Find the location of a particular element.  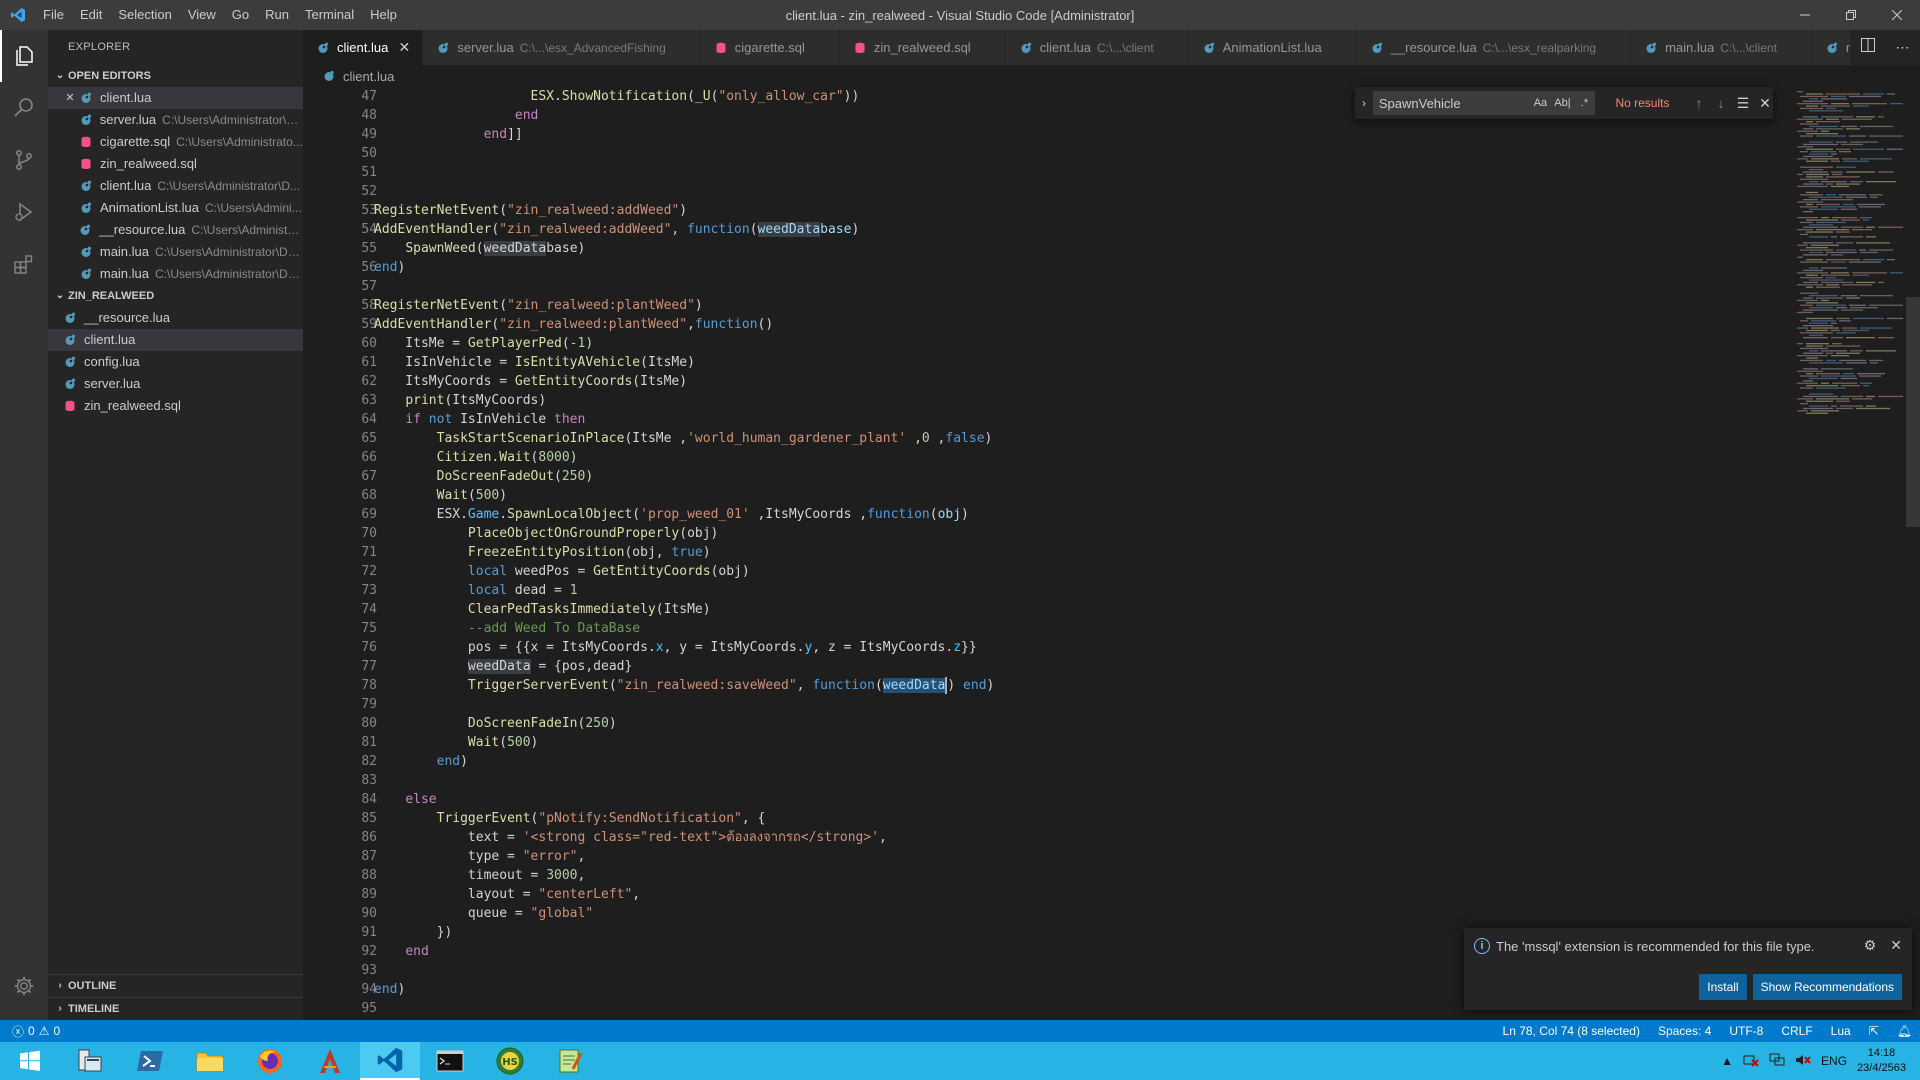

code-token: 1 is located at coordinates (573, 590).